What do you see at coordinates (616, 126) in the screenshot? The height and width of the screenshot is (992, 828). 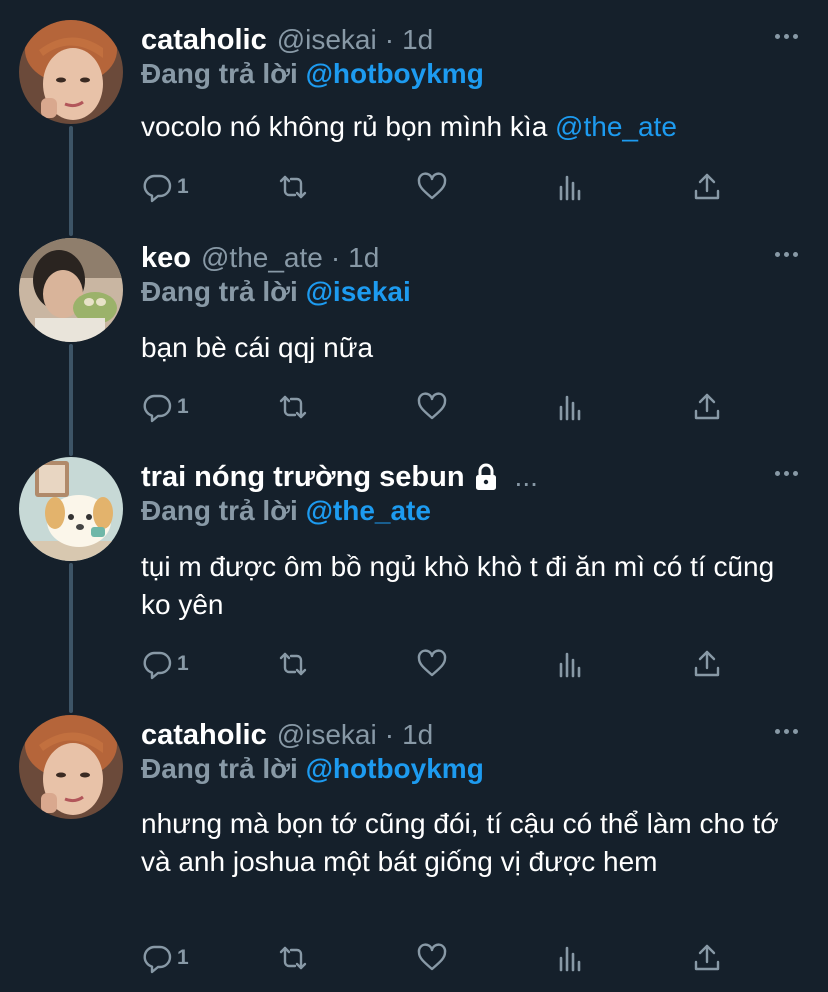 I see `tweet-text-mention: @the_ate` at bounding box center [616, 126].